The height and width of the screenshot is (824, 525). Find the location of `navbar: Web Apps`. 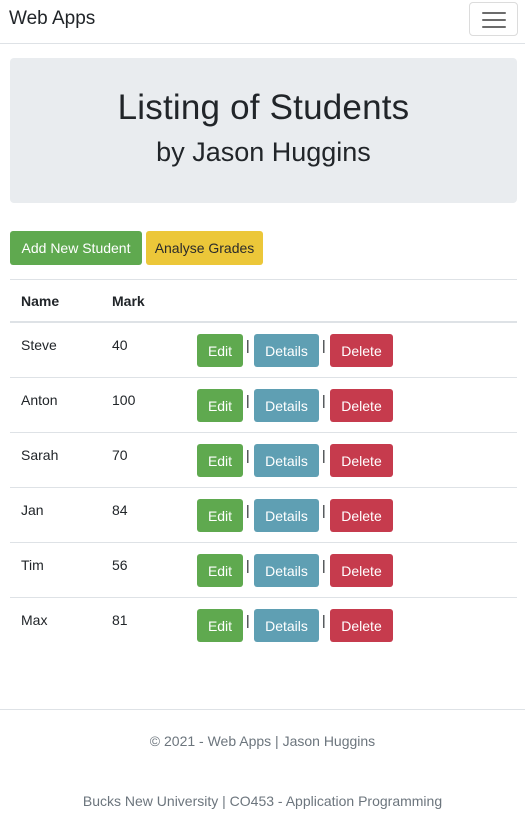

navbar: Web Apps is located at coordinates (262, 22).